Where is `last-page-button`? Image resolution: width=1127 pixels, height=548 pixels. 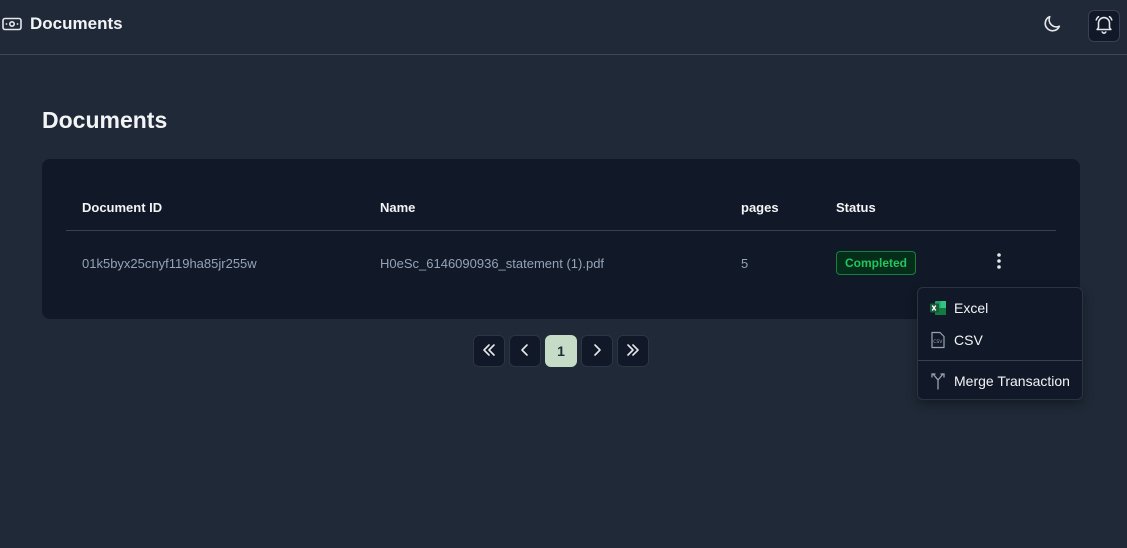 last-page-button is located at coordinates (633, 351).